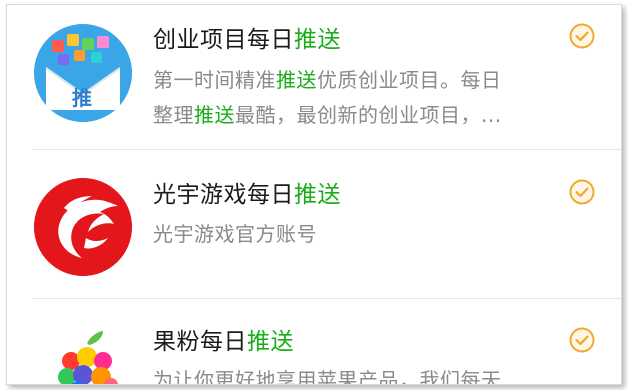 The width and height of the screenshot is (628, 390). I want to click on avatar: 推, so click(83, 73).